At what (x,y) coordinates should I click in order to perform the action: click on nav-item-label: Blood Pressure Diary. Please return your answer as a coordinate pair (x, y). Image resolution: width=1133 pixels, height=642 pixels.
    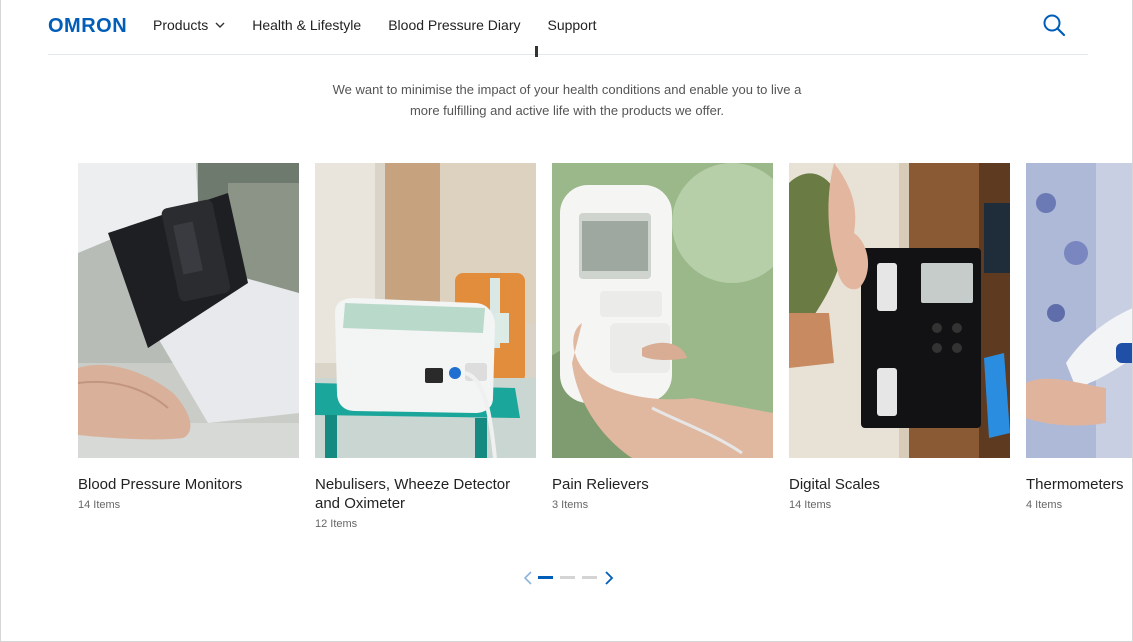
    Looking at the image, I should click on (454, 25).